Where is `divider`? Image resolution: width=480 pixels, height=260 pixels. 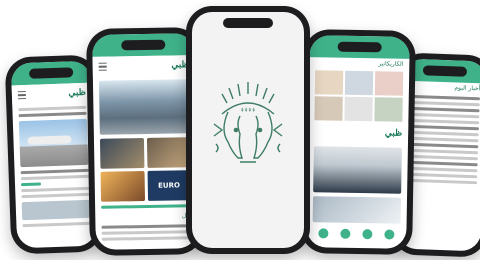
divider is located at coordinates (146, 206).